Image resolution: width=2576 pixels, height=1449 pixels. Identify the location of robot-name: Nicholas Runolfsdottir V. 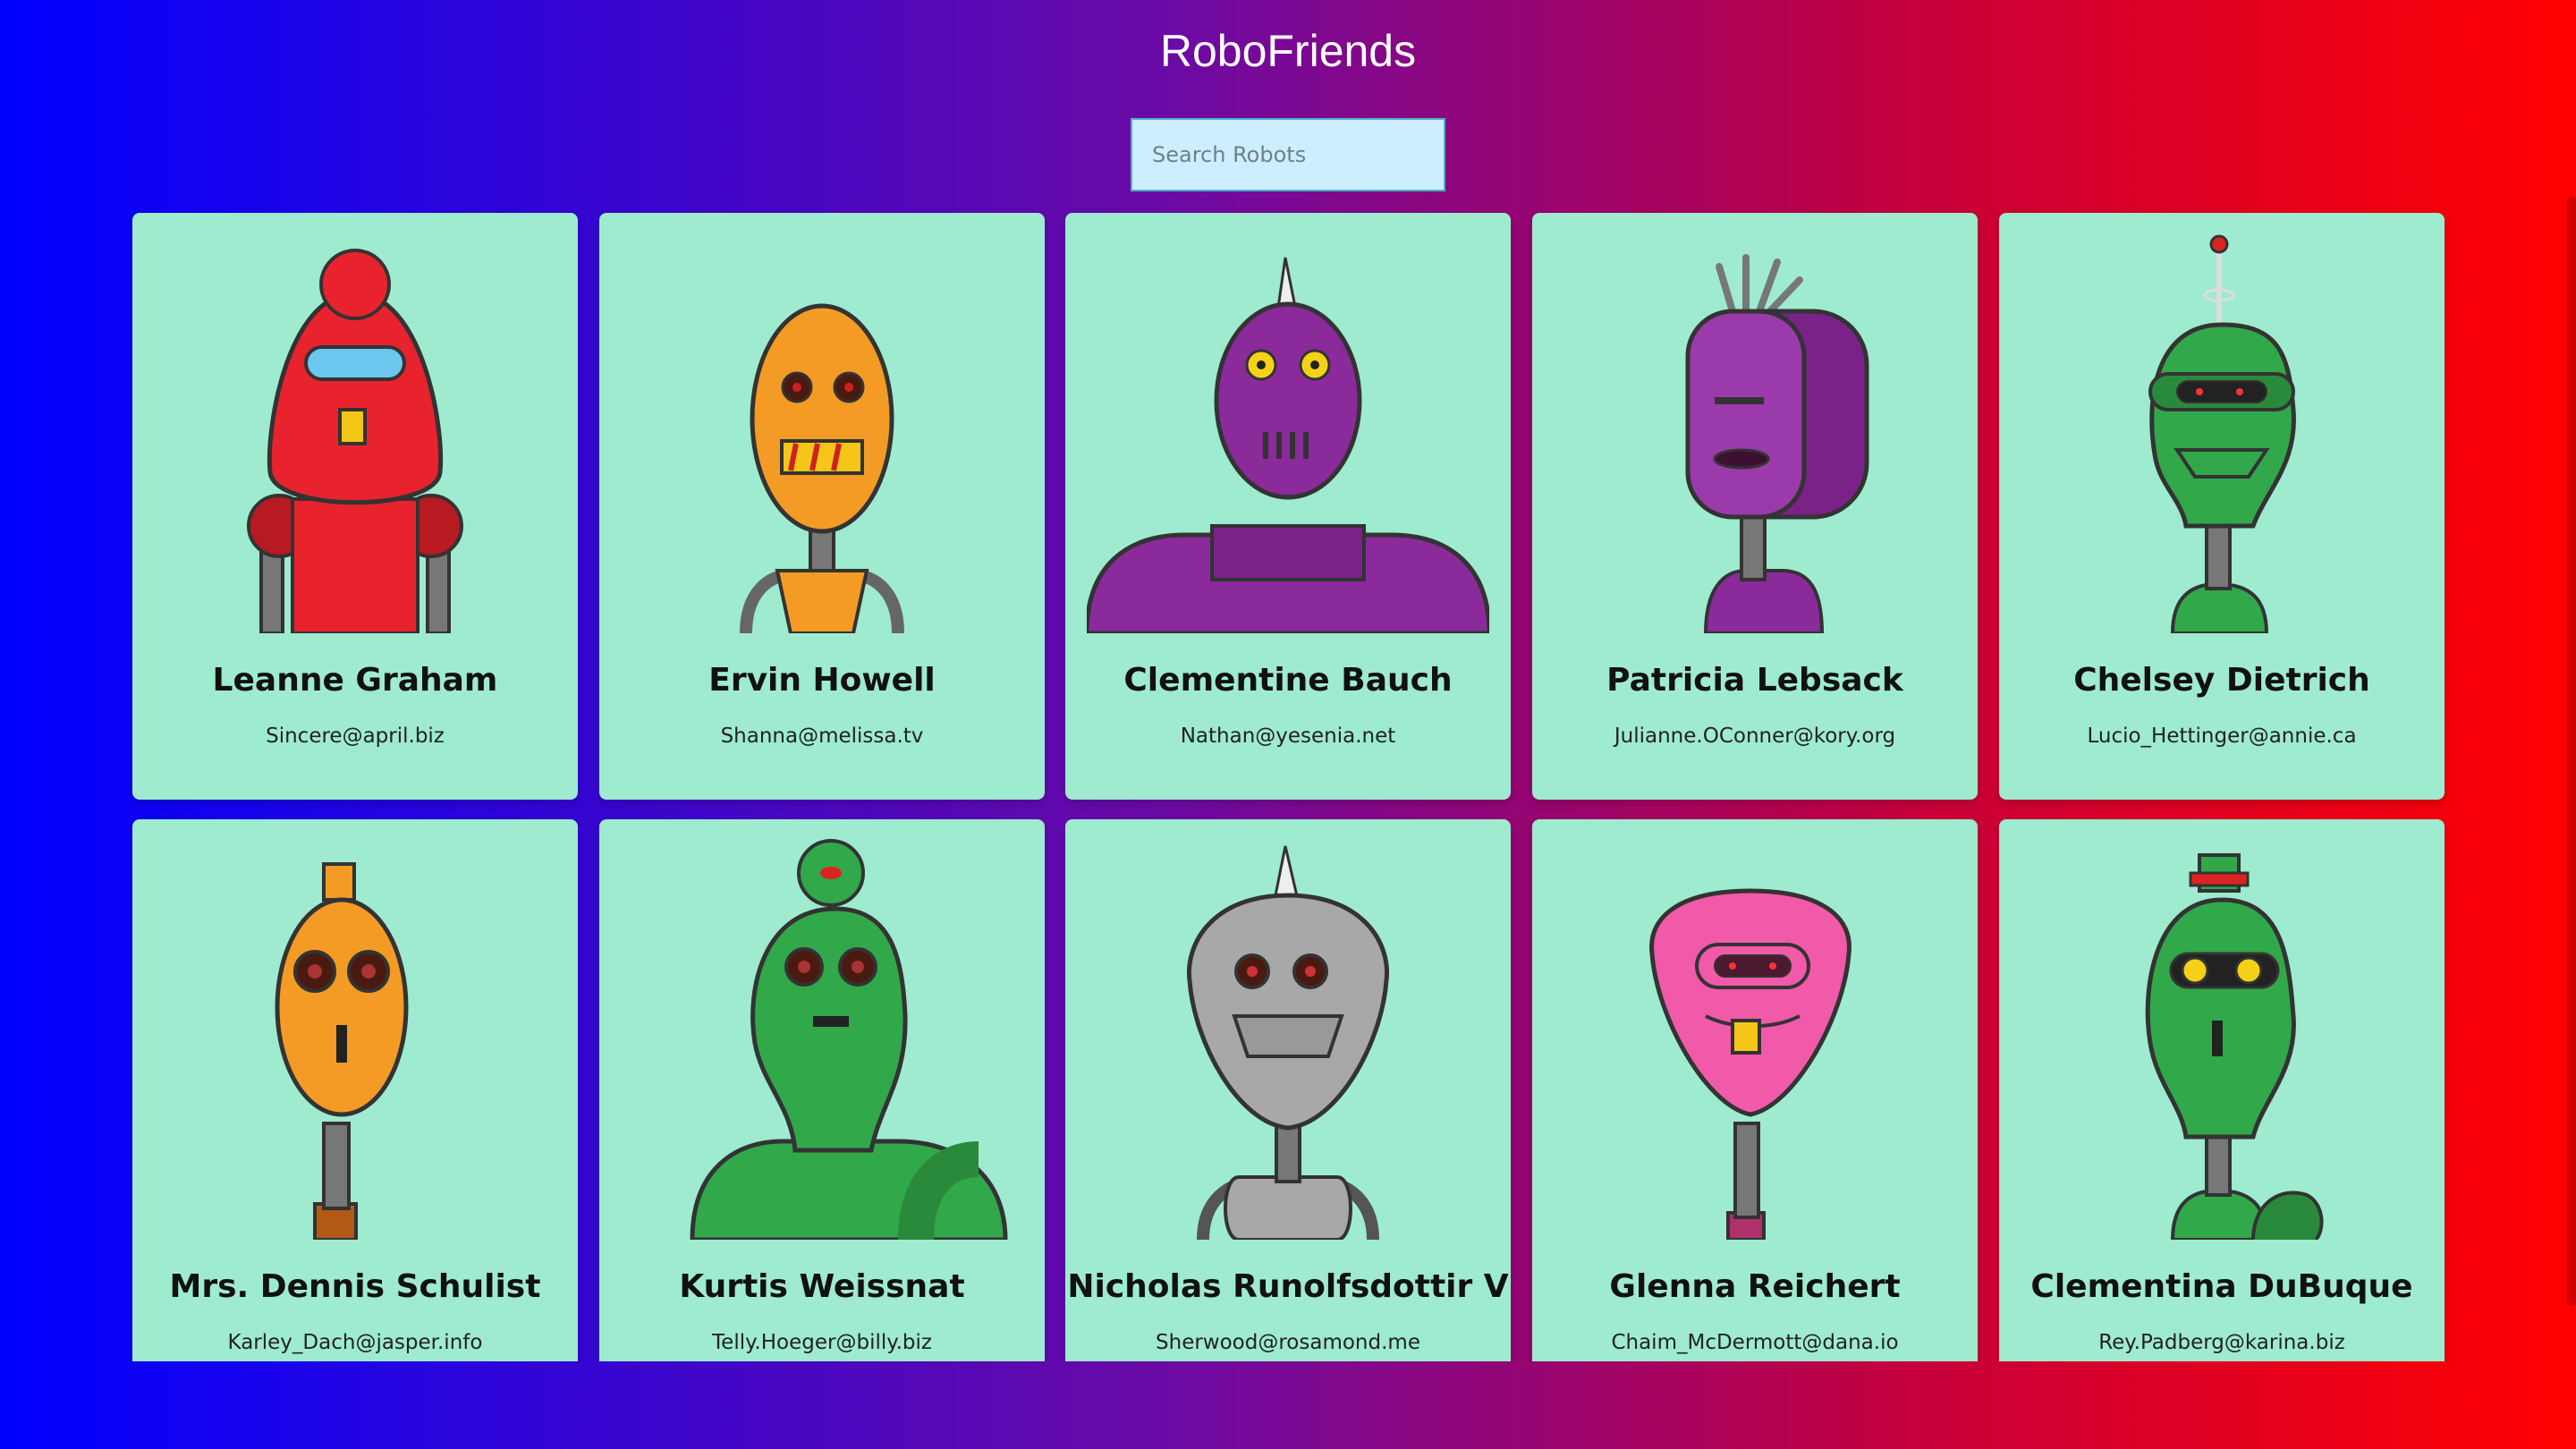
(1288, 1286).